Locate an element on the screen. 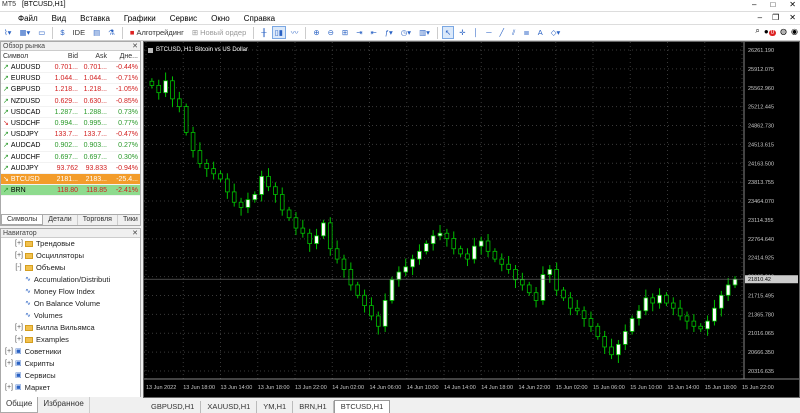  zoom-in-icon: ⊕ is located at coordinates (316, 32).